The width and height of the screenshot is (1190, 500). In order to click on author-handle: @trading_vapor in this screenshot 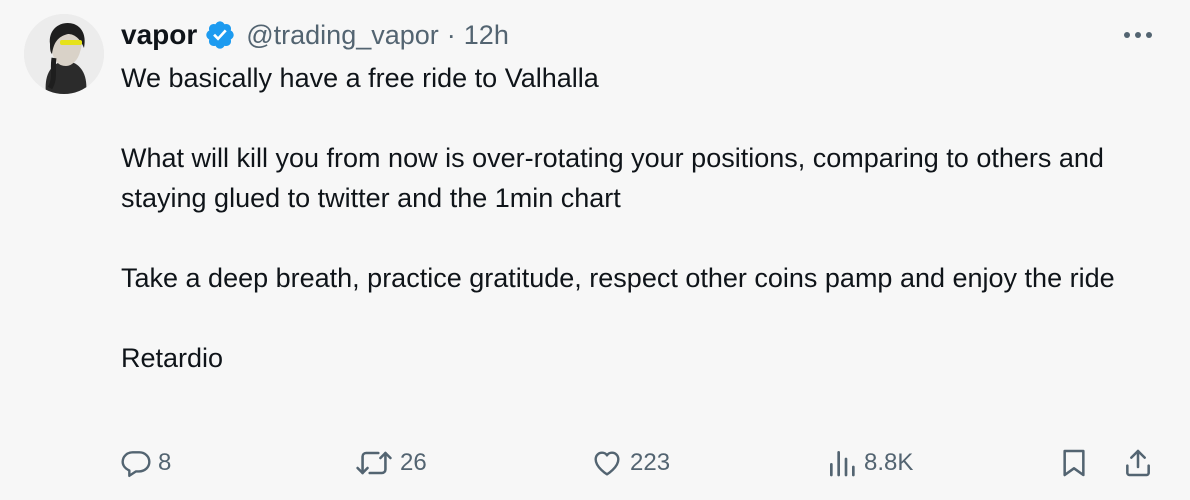, I will do `click(342, 35)`.